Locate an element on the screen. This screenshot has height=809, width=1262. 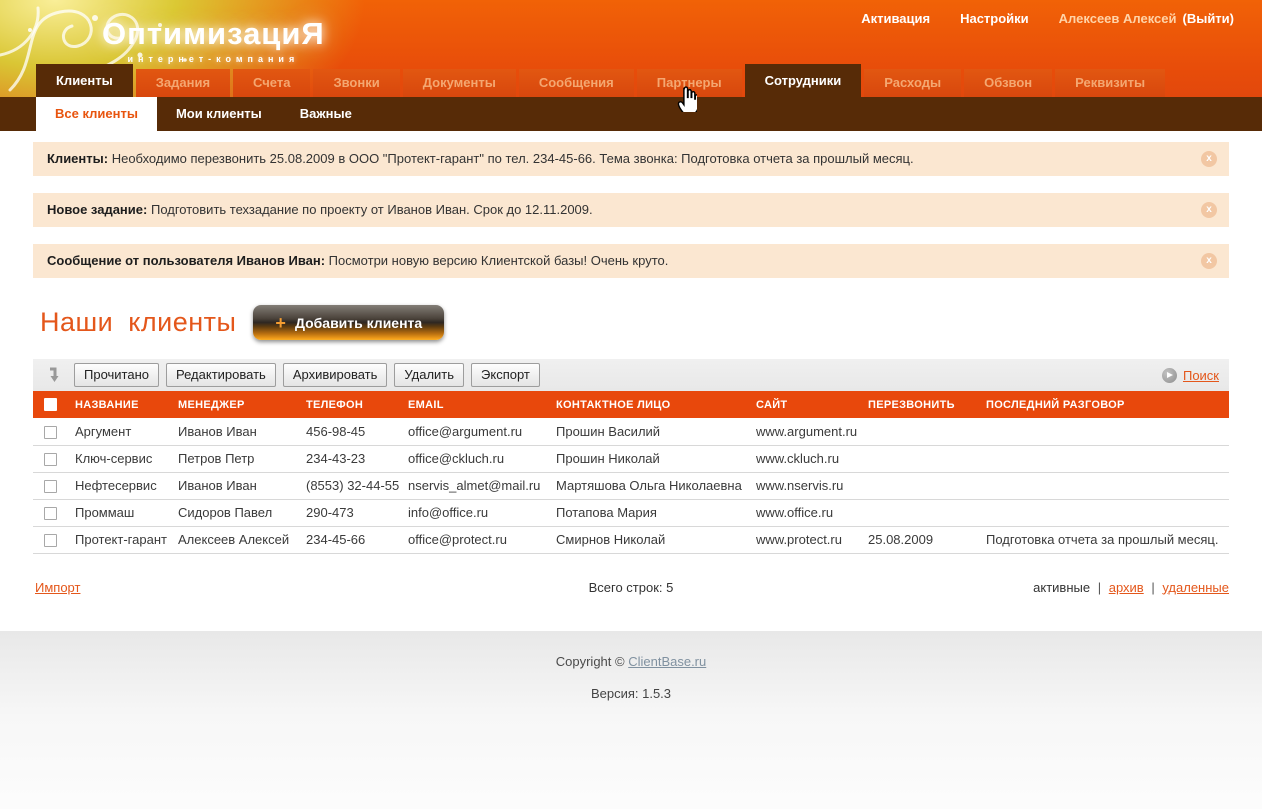
cell-manager: Иванов Иван is located at coordinates (217, 485).